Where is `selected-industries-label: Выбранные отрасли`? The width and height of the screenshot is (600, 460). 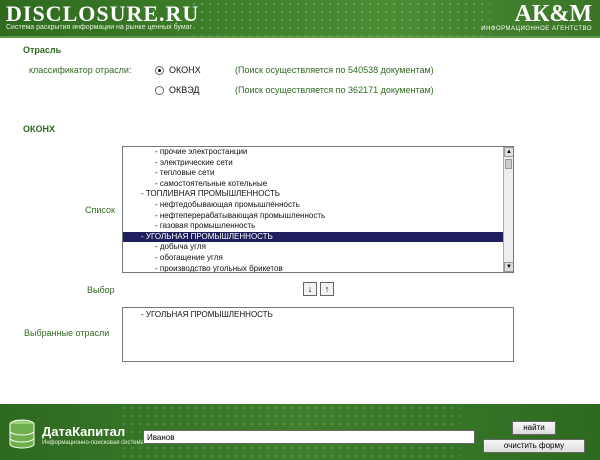 selected-industries-label: Выбранные отрасли is located at coordinates (67, 333).